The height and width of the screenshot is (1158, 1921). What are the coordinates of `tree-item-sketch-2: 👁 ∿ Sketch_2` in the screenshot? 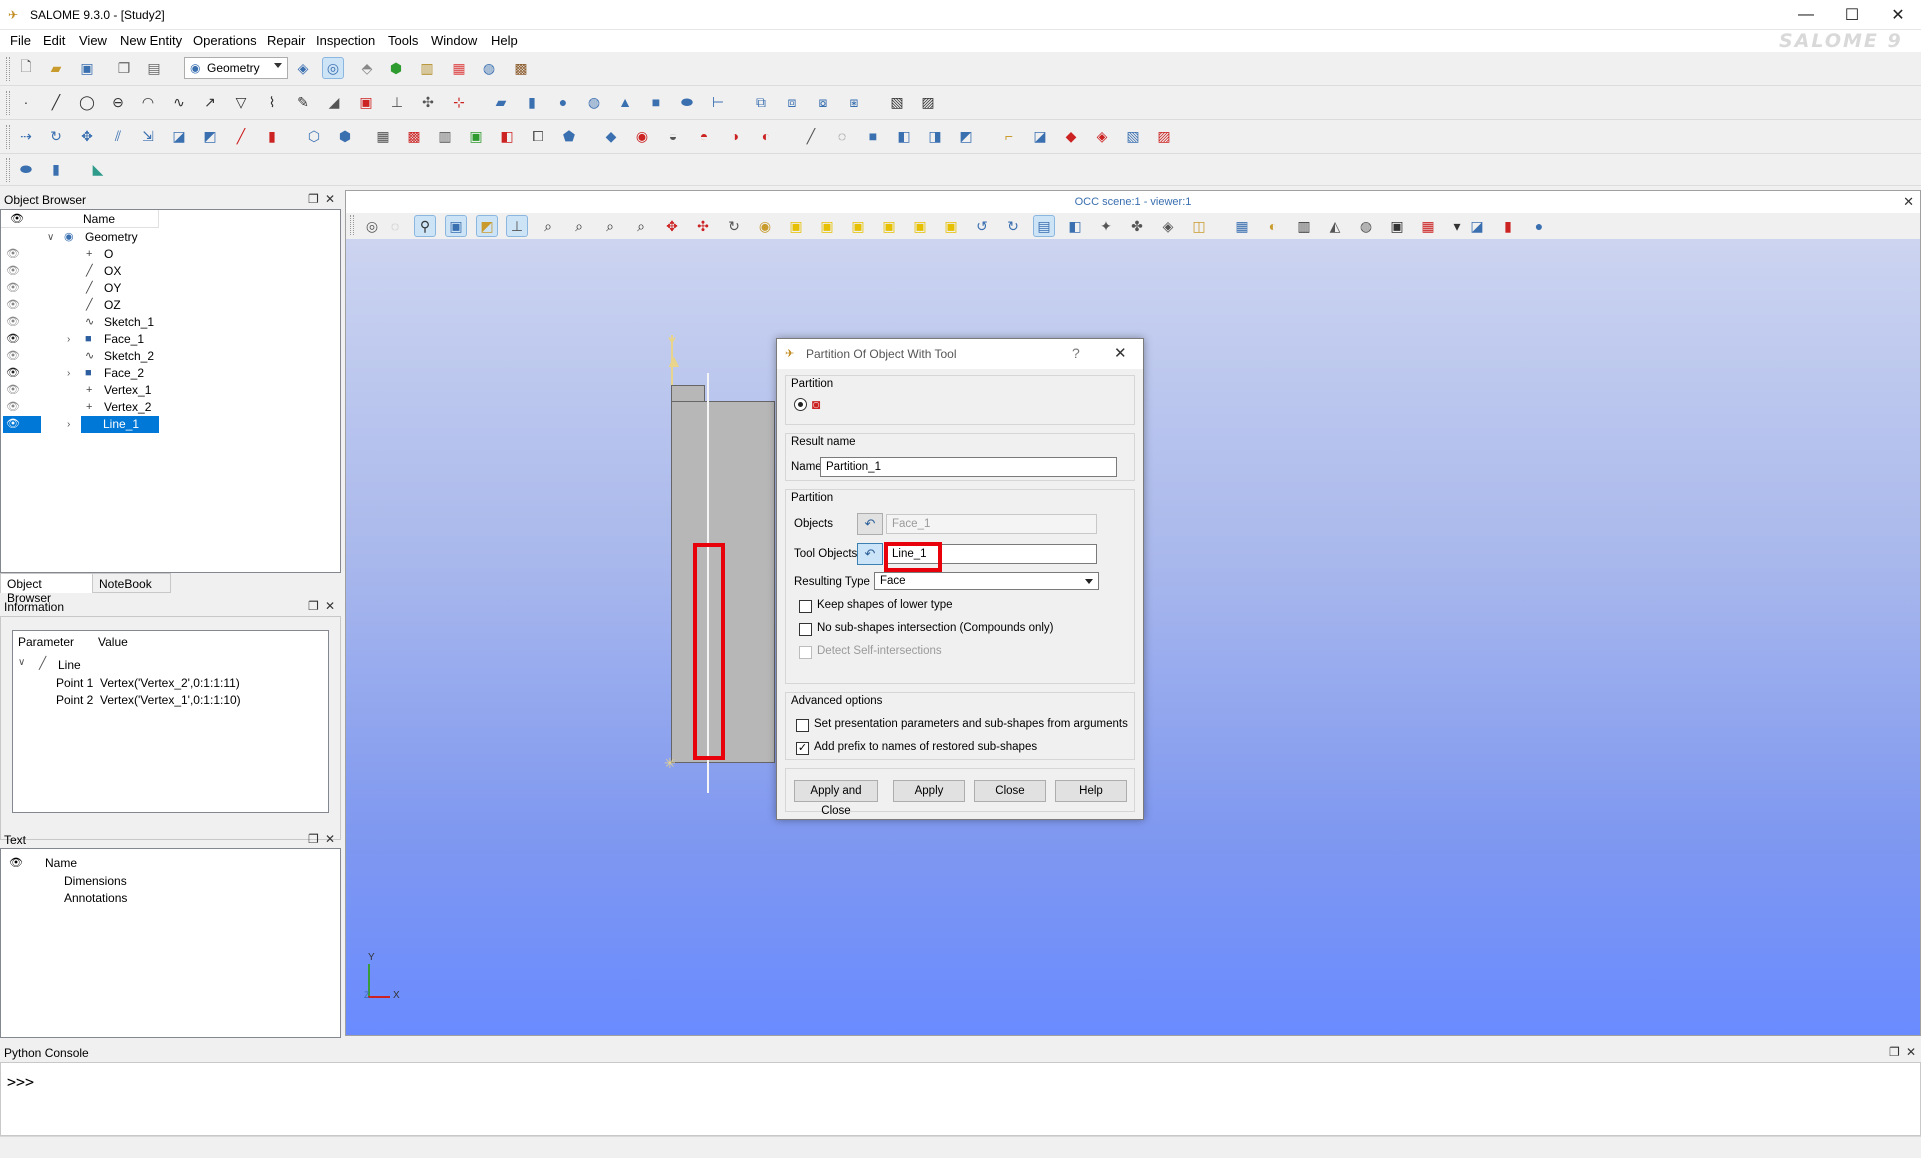 It's located at (170, 356).